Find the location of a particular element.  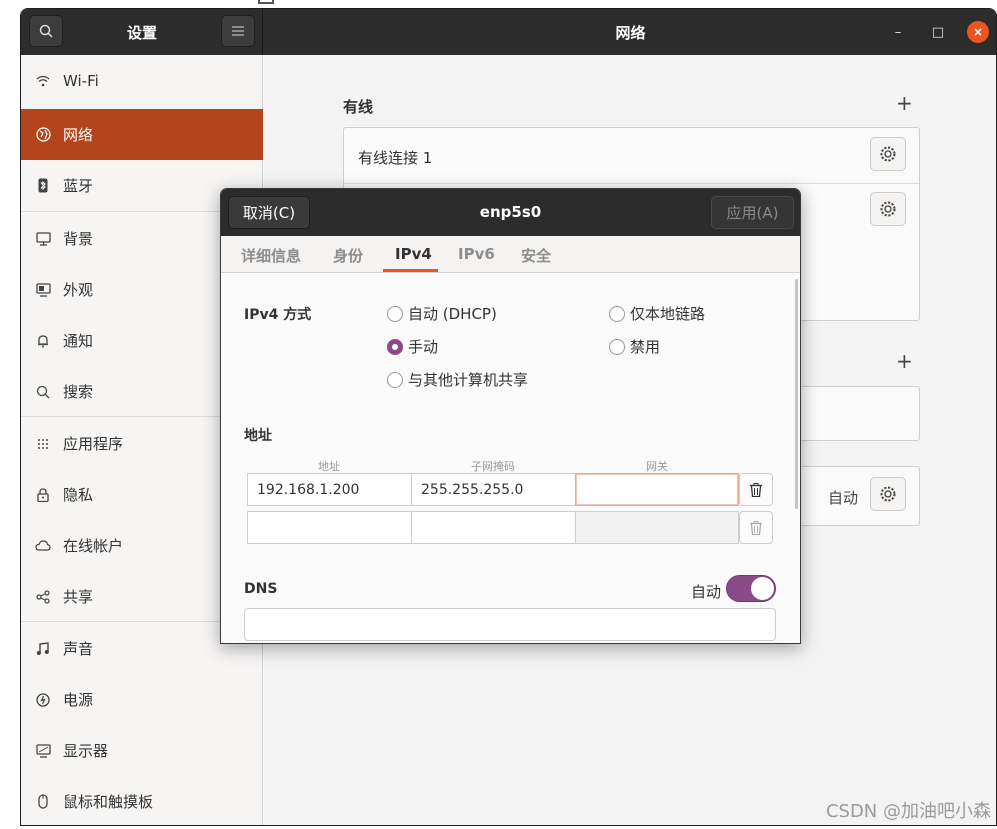

sidebar-item-label: 通知 is located at coordinates (78, 341).